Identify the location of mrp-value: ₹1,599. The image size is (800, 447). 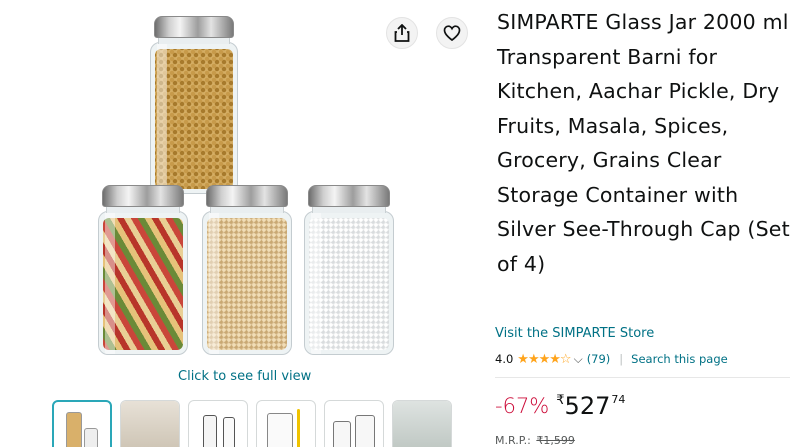
(555, 440).